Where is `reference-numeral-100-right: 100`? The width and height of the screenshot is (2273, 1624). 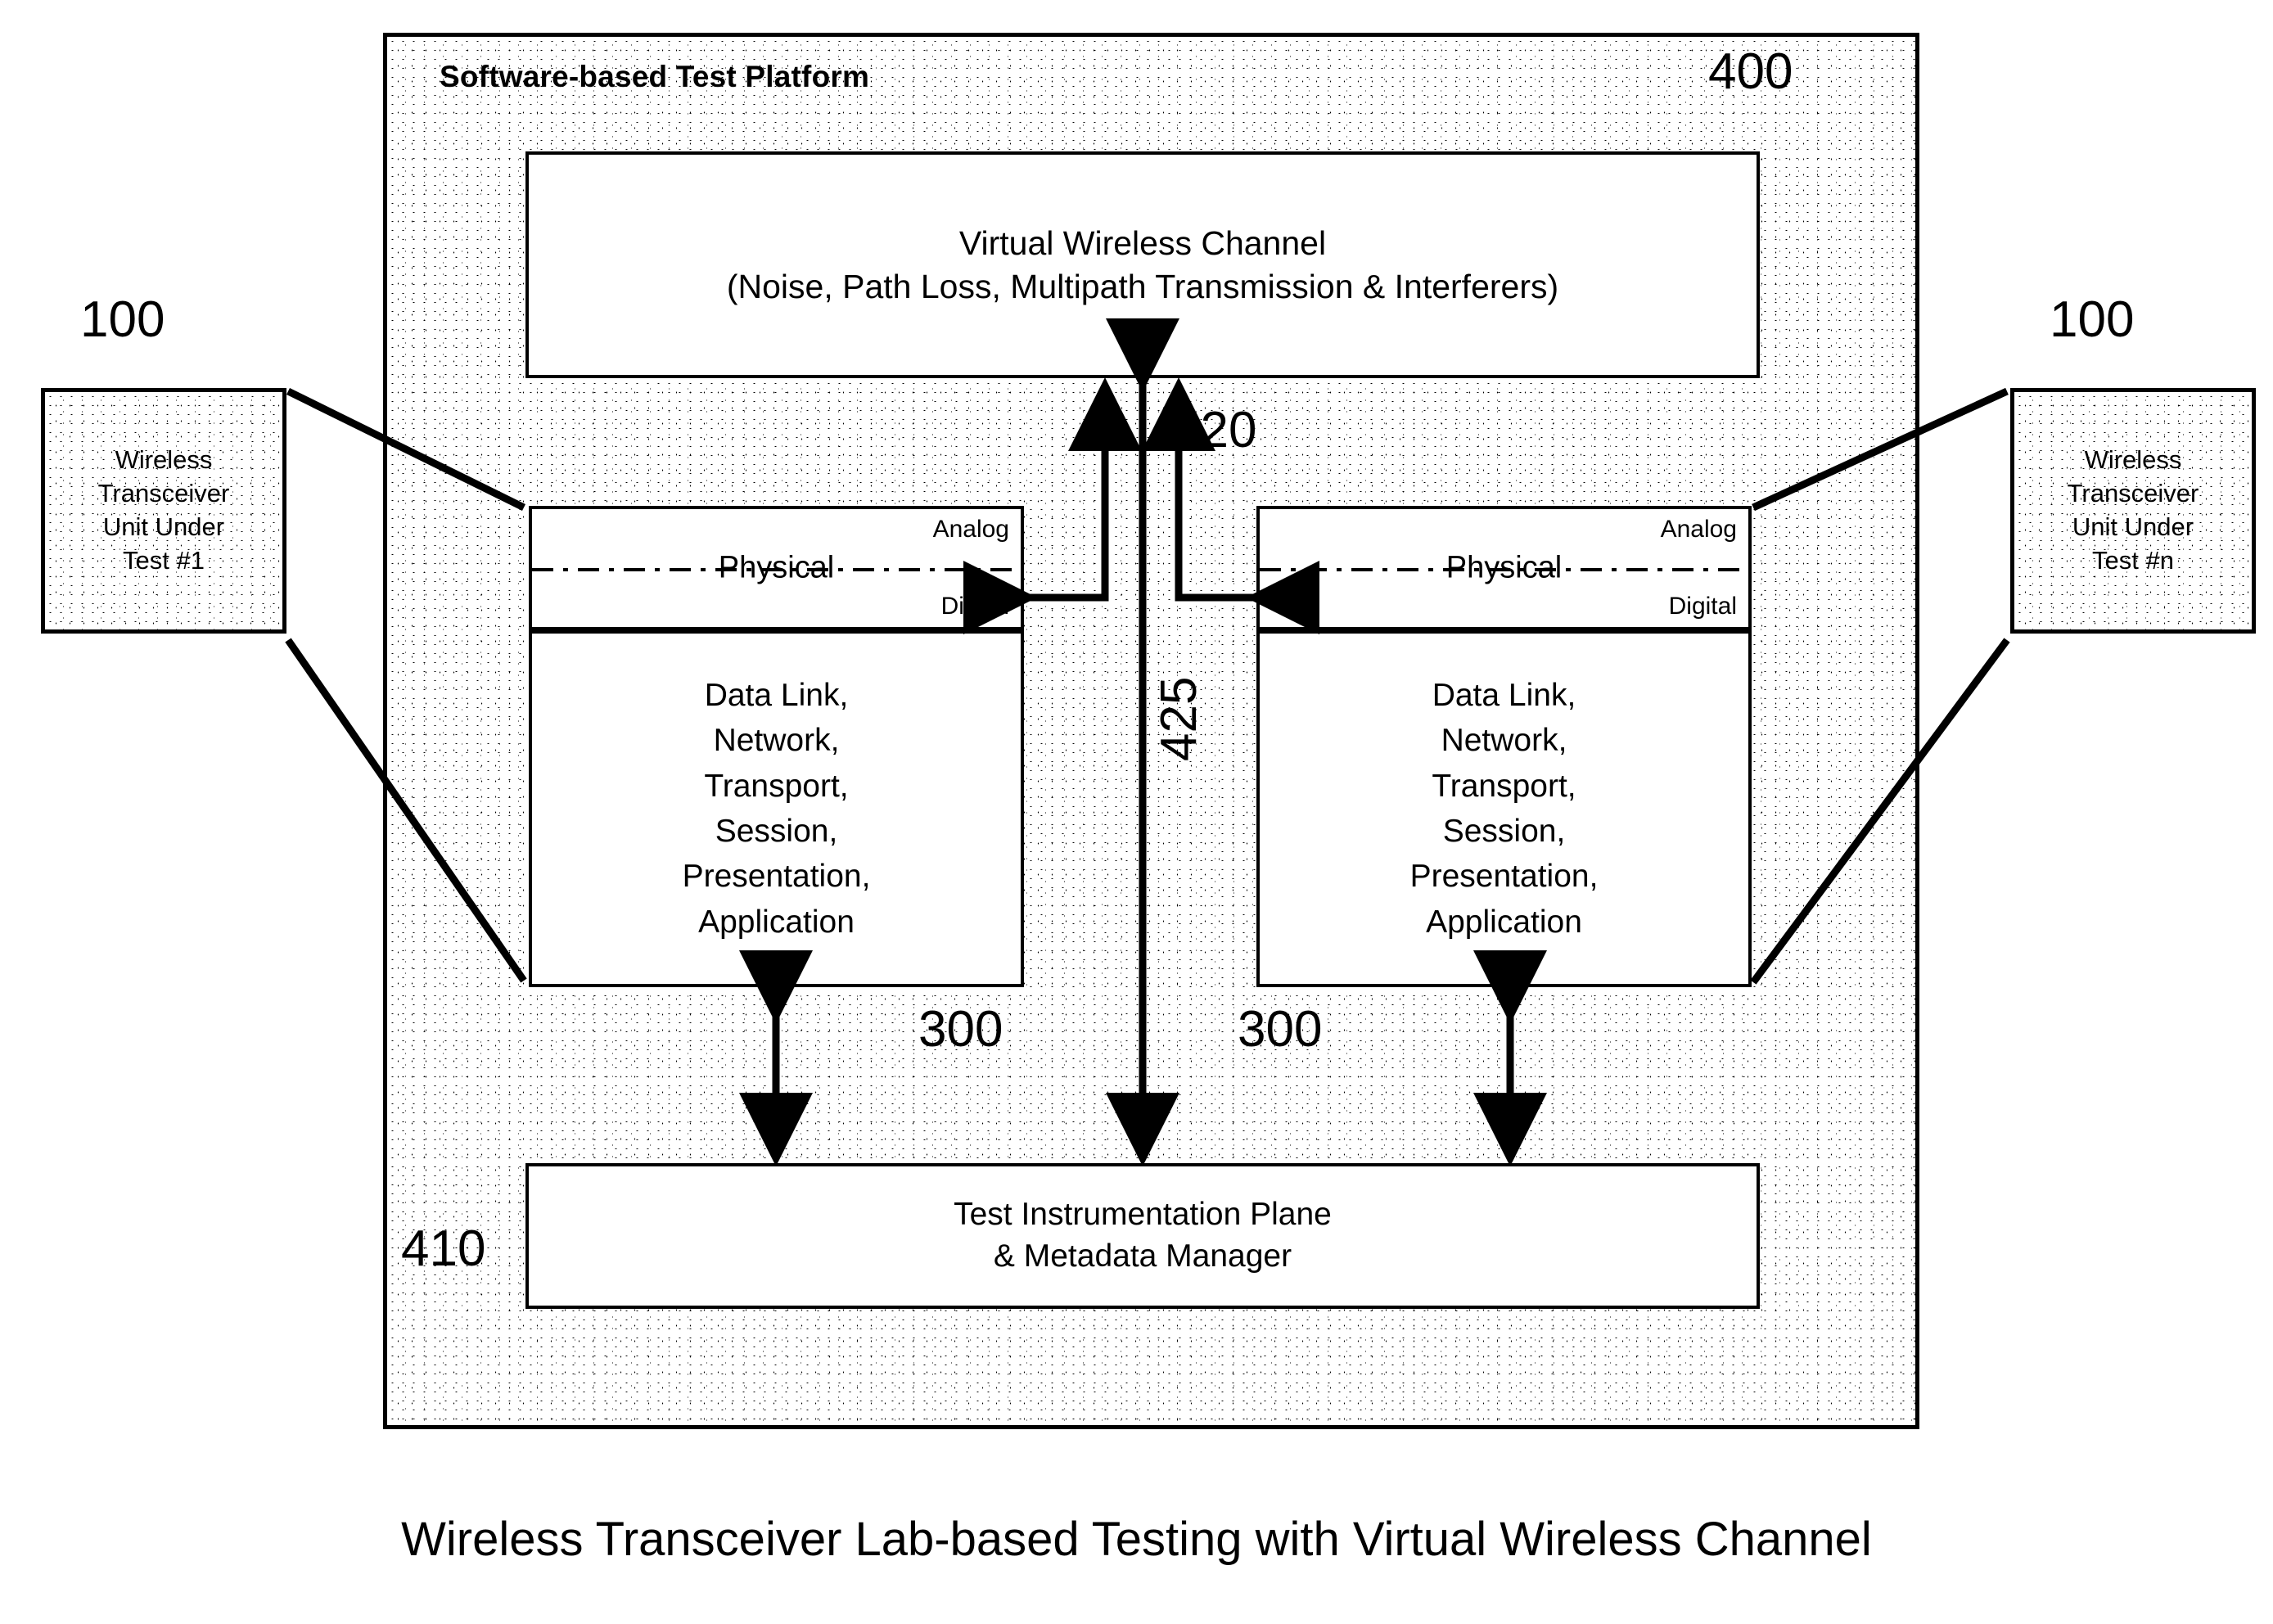
reference-numeral-100-right: 100 is located at coordinates (2092, 319).